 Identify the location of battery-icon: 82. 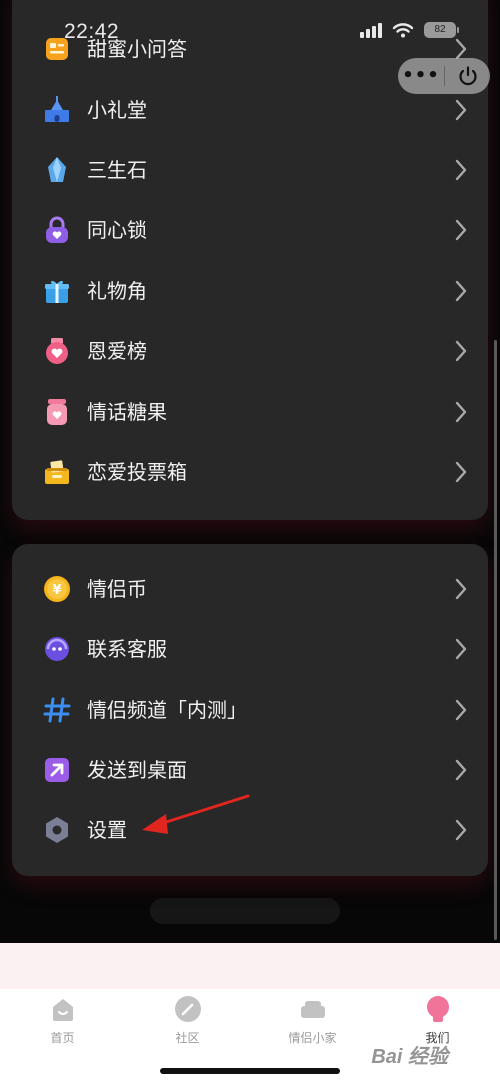
(441, 30).